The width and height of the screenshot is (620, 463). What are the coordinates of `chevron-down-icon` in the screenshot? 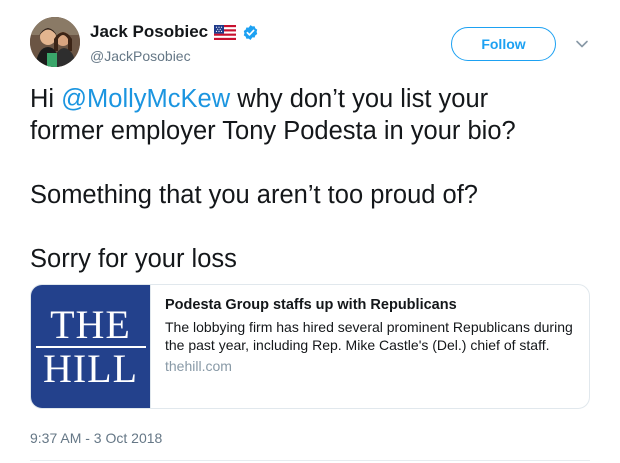 It's located at (582, 44).